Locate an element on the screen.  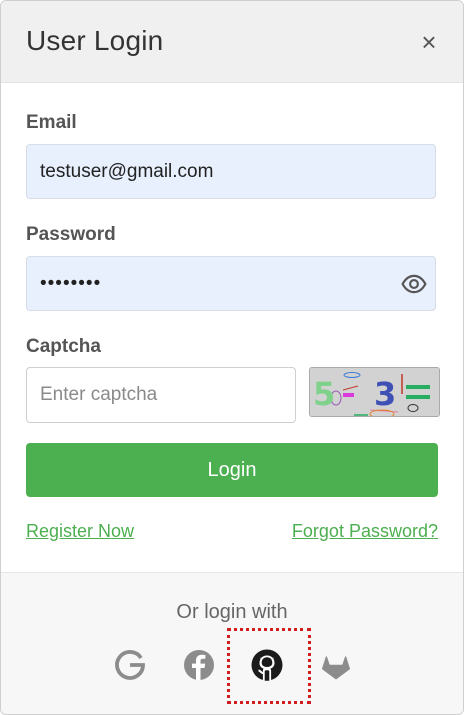
svg-text: 5 is located at coordinates (324, 394).